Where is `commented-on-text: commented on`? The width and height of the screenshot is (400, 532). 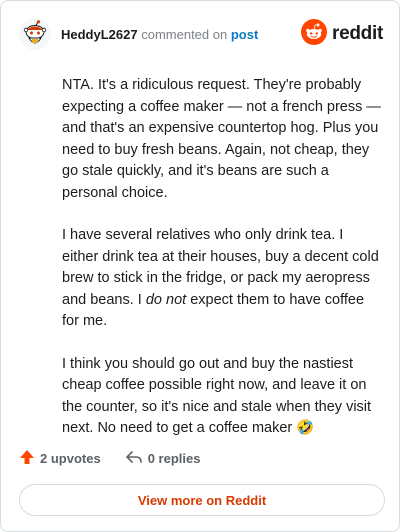 commented-on-text: commented on is located at coordinates (184, 34).